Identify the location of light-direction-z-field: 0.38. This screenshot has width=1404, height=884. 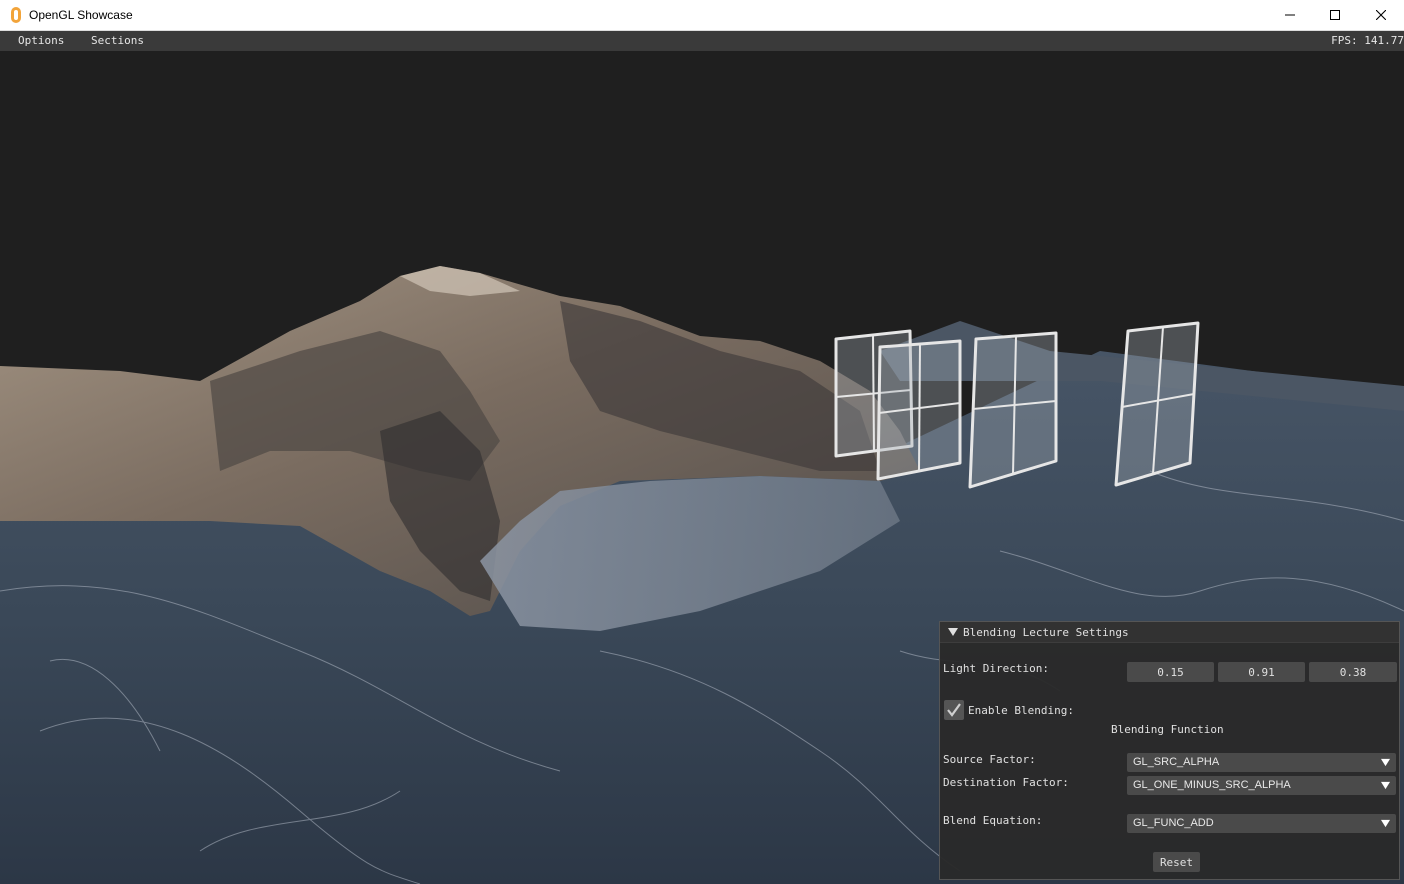
(1353, 672).